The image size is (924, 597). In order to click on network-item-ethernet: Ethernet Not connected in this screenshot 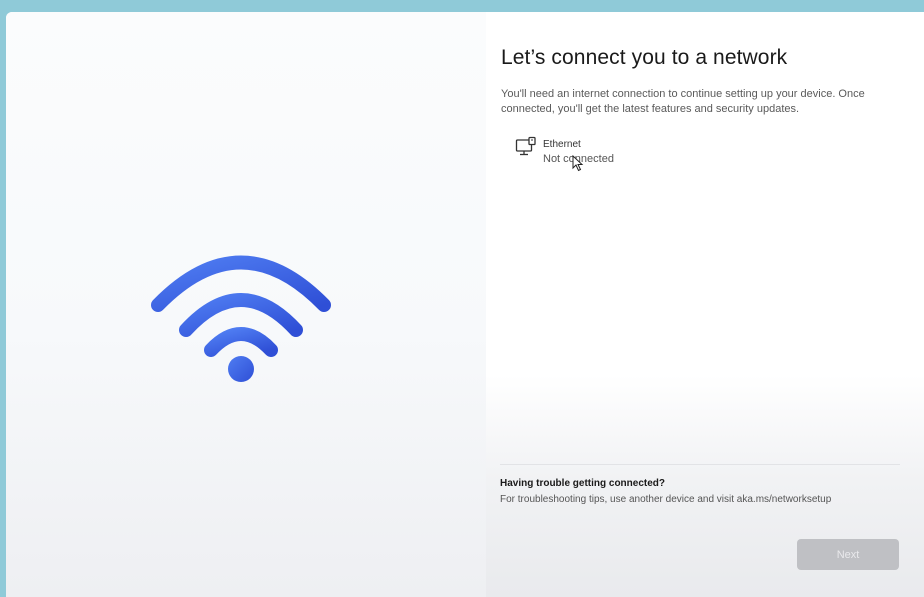, I will do `click(605, 153)`.